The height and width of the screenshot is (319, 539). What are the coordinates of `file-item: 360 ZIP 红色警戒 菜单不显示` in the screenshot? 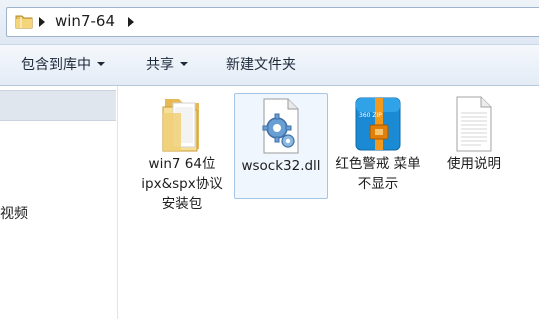 It's located at (378, 147).